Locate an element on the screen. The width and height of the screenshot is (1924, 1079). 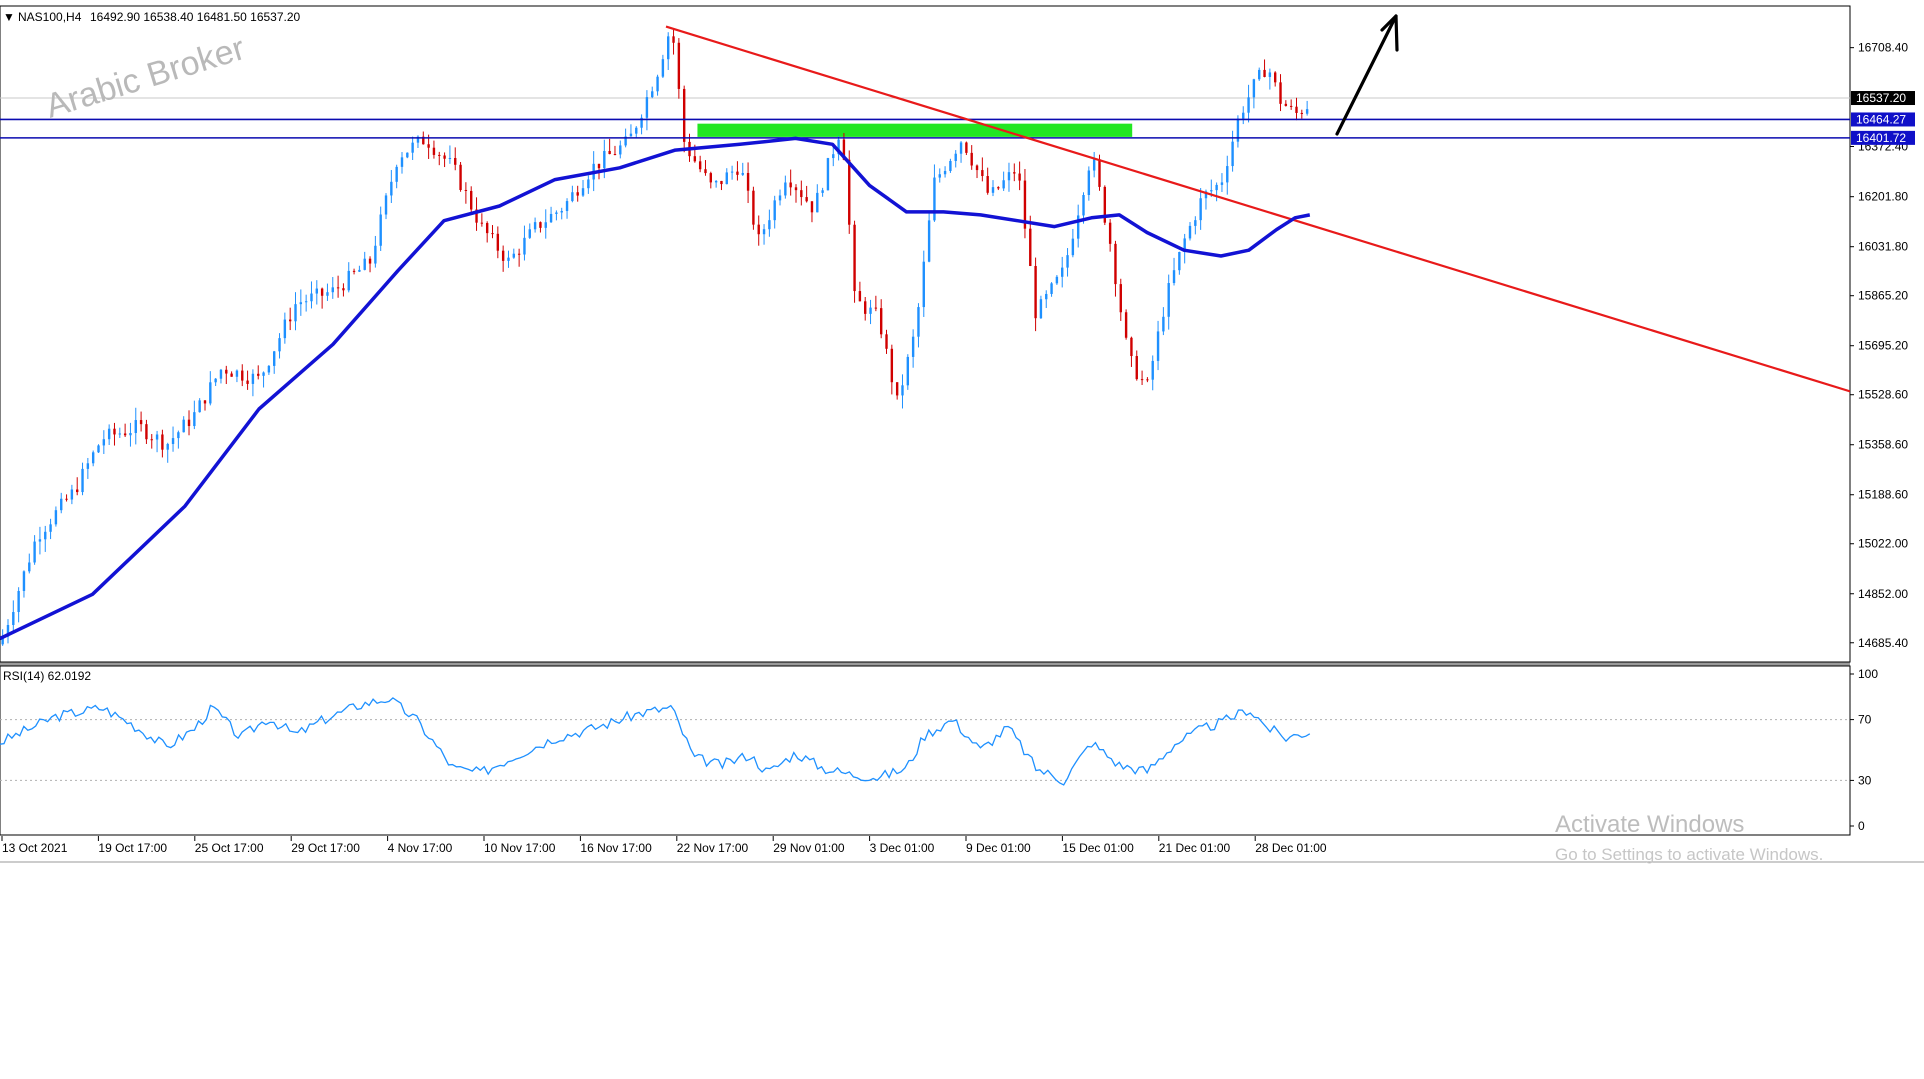
symbol-dropdown-icon: ▼ is located at coordinates (9, 17).